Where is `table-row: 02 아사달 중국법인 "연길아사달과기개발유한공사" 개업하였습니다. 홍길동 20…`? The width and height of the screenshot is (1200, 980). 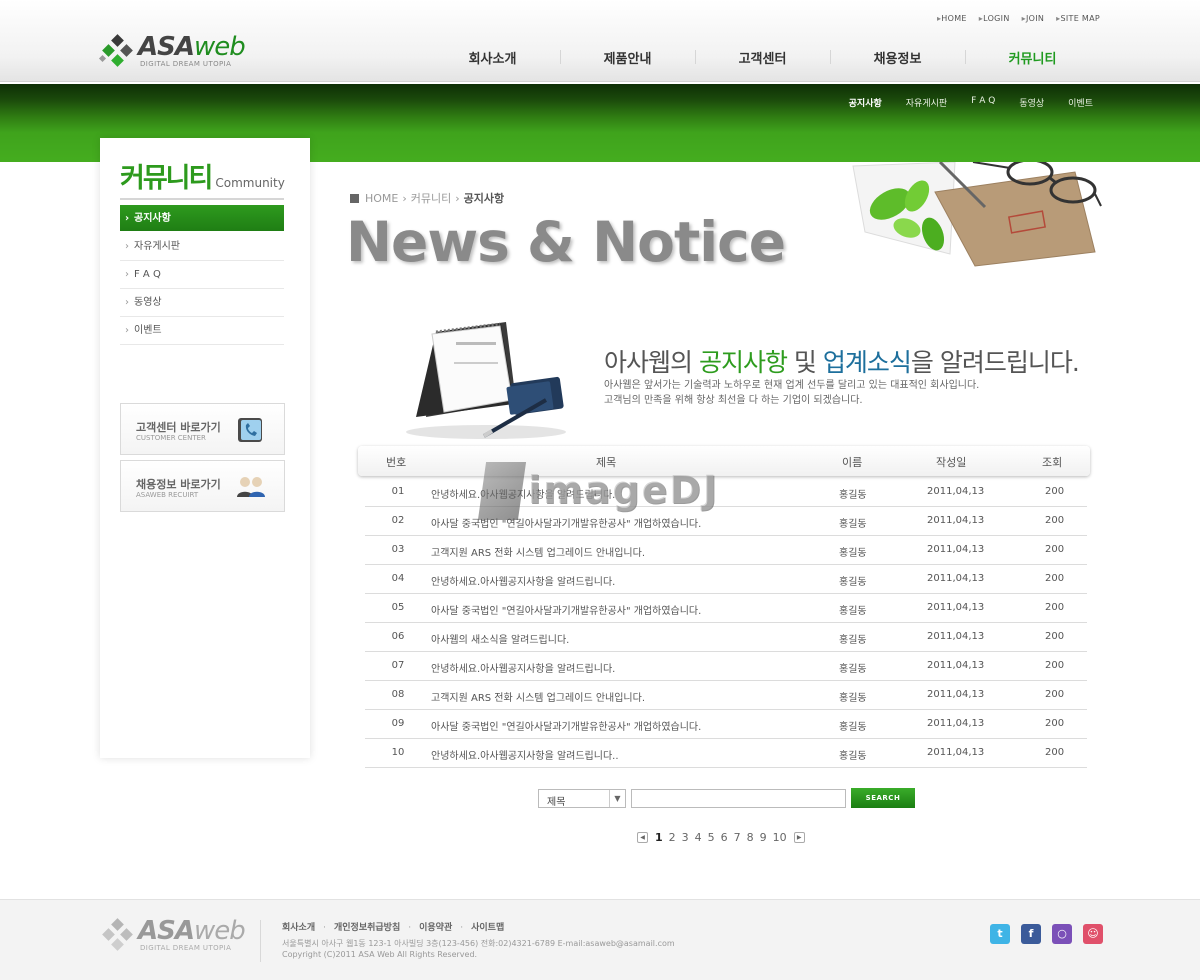 table-row: 02 아사달 중국법인 "연길아사달과기개발유한공사" 개업하였습니다. 홍길동 20… is located at coordinates (726, 521).